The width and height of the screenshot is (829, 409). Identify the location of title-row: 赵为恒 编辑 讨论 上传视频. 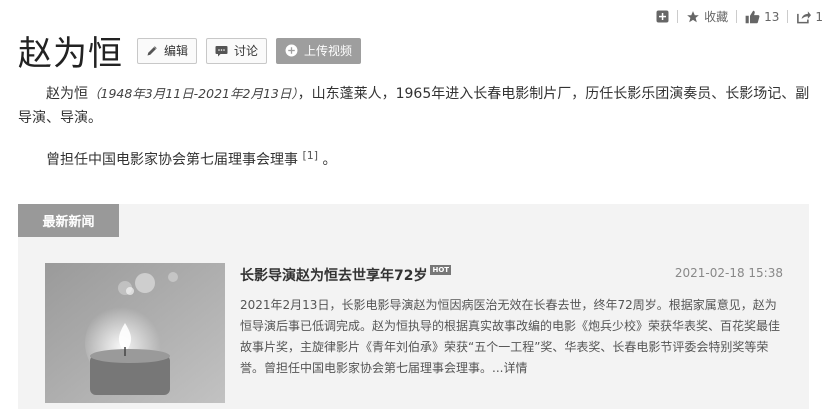
(194, 50).